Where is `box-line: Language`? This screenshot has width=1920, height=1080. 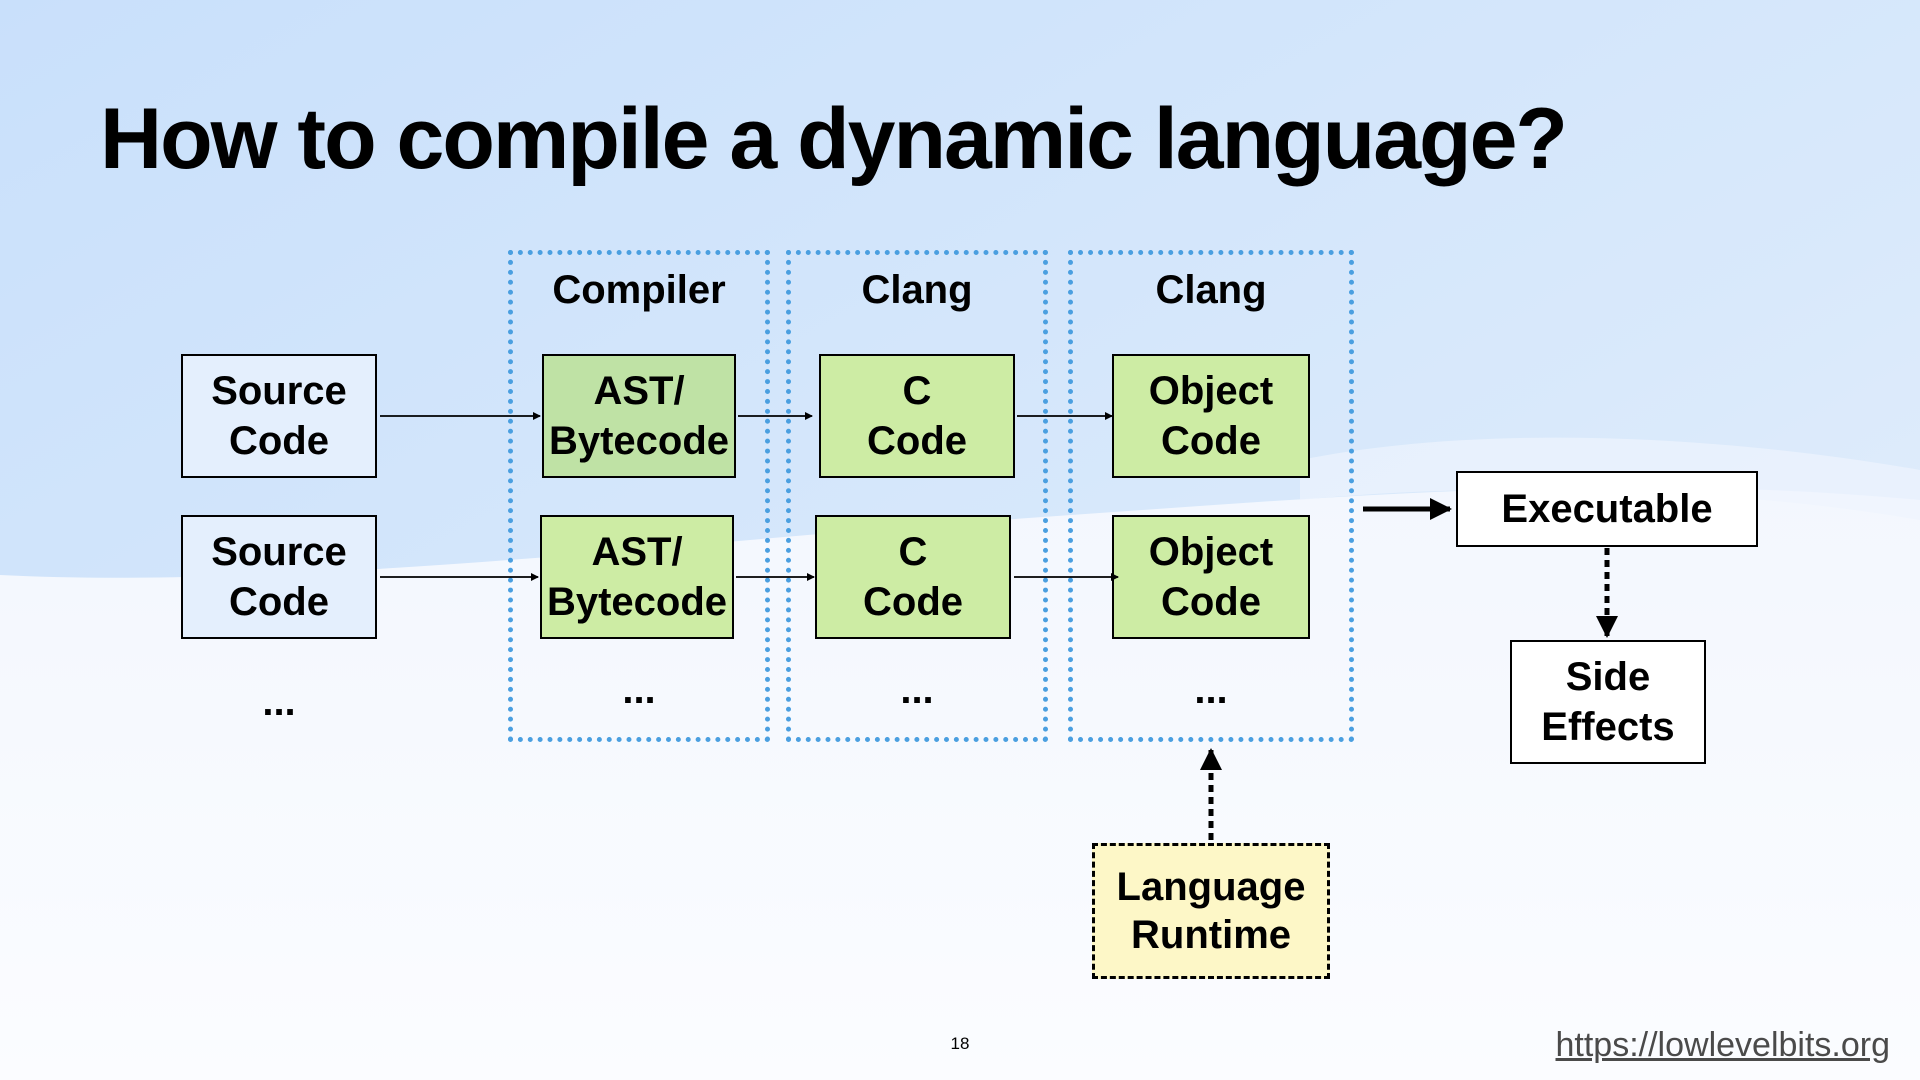 box-line: Language is located at coordinates (1211, 887).